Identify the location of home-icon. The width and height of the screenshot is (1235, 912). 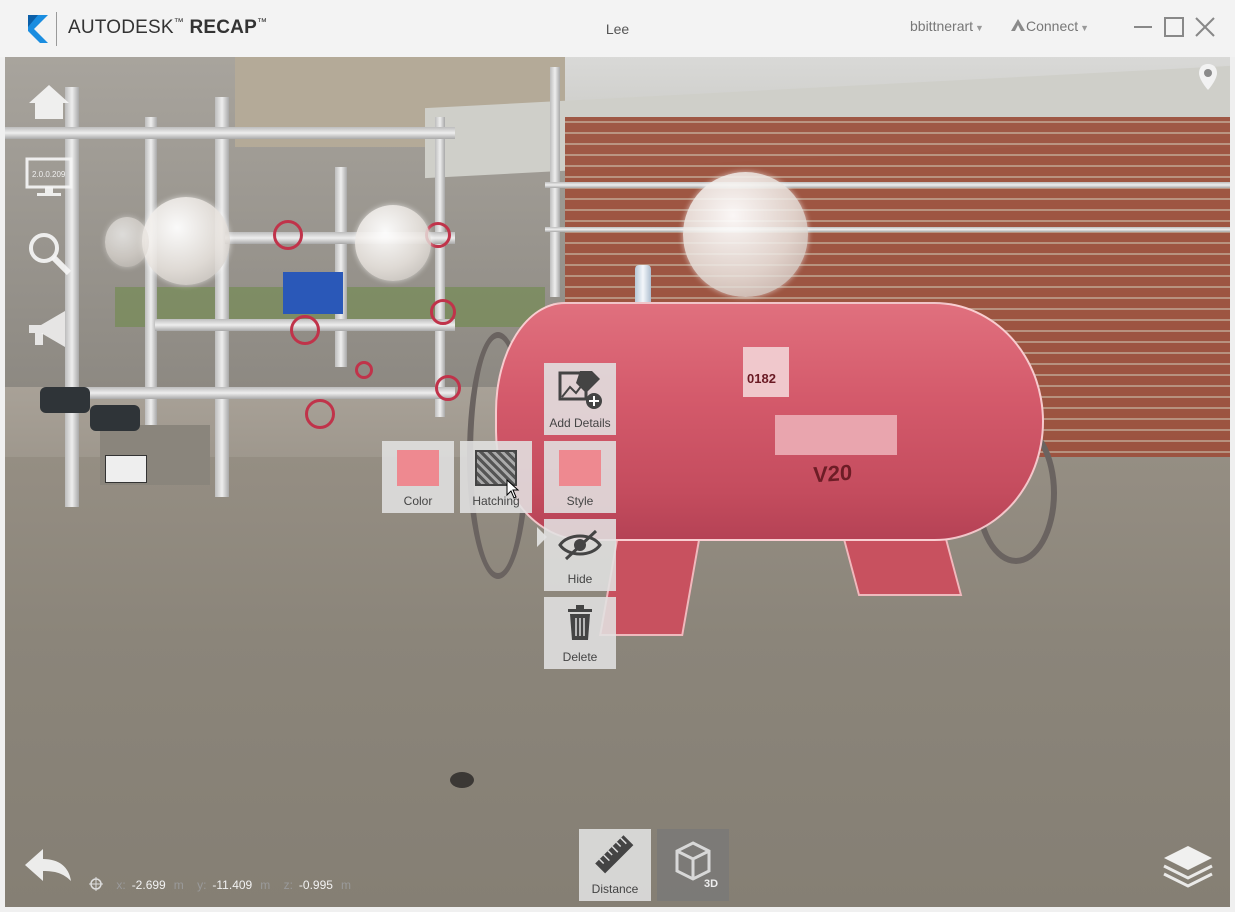
(49, 103).